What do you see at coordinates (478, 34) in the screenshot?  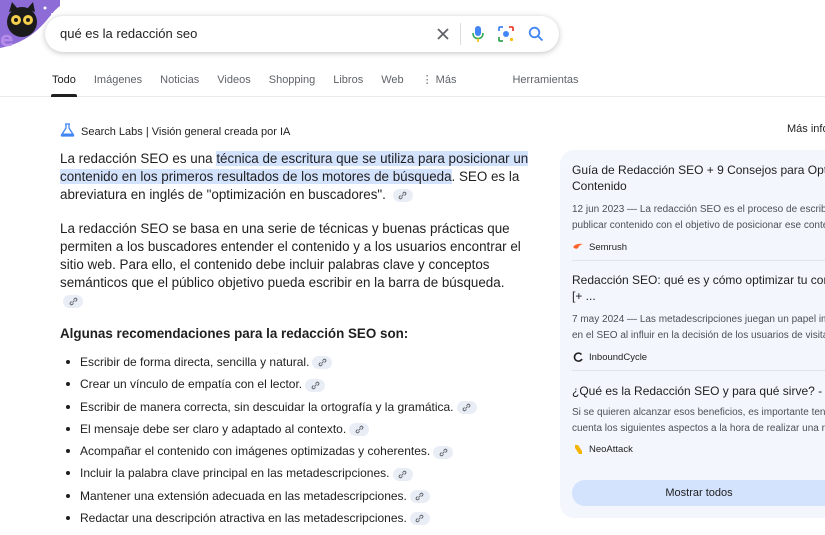 I see `microphone-icon` at bounding box center [478, 34].